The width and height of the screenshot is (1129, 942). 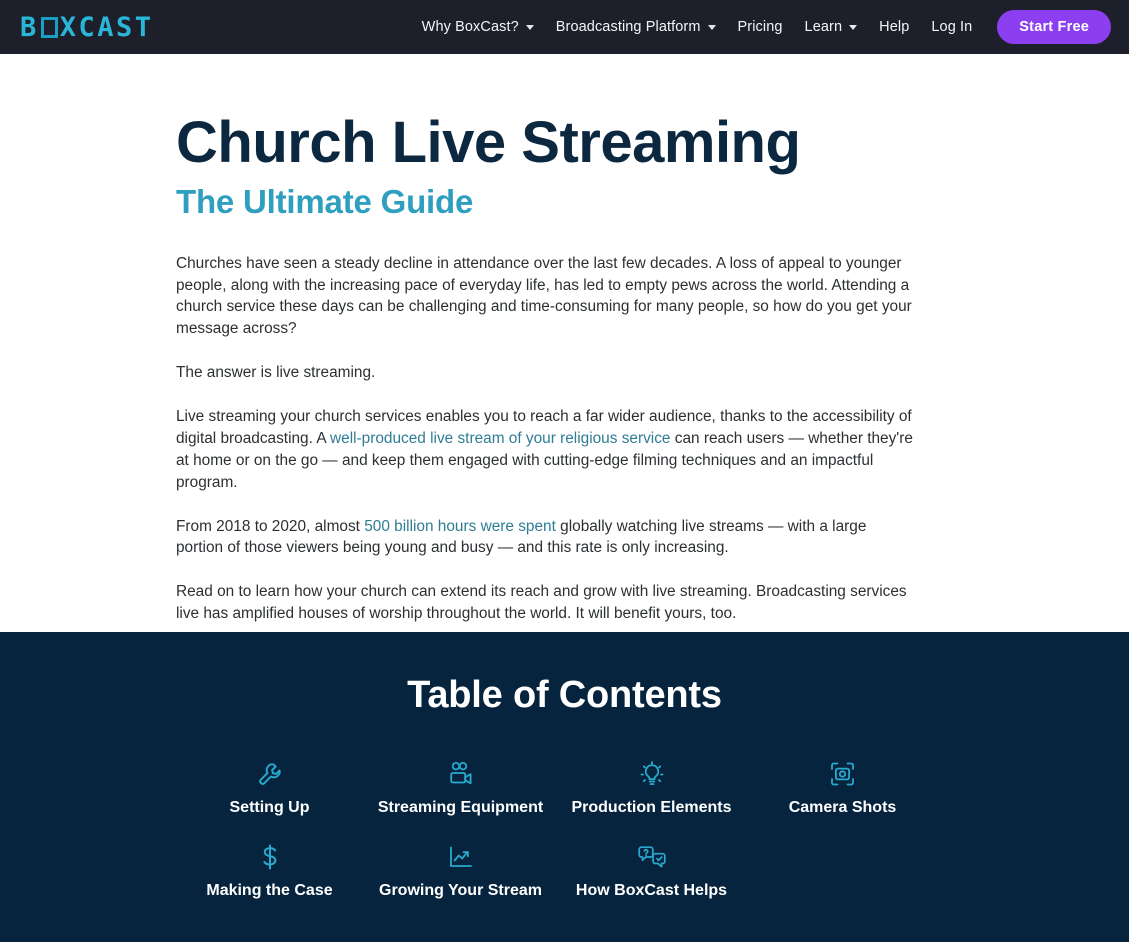 I want to click on toc-item-how-boxcast-helps: How BoxCast Helps, so click(x=651, y=871).